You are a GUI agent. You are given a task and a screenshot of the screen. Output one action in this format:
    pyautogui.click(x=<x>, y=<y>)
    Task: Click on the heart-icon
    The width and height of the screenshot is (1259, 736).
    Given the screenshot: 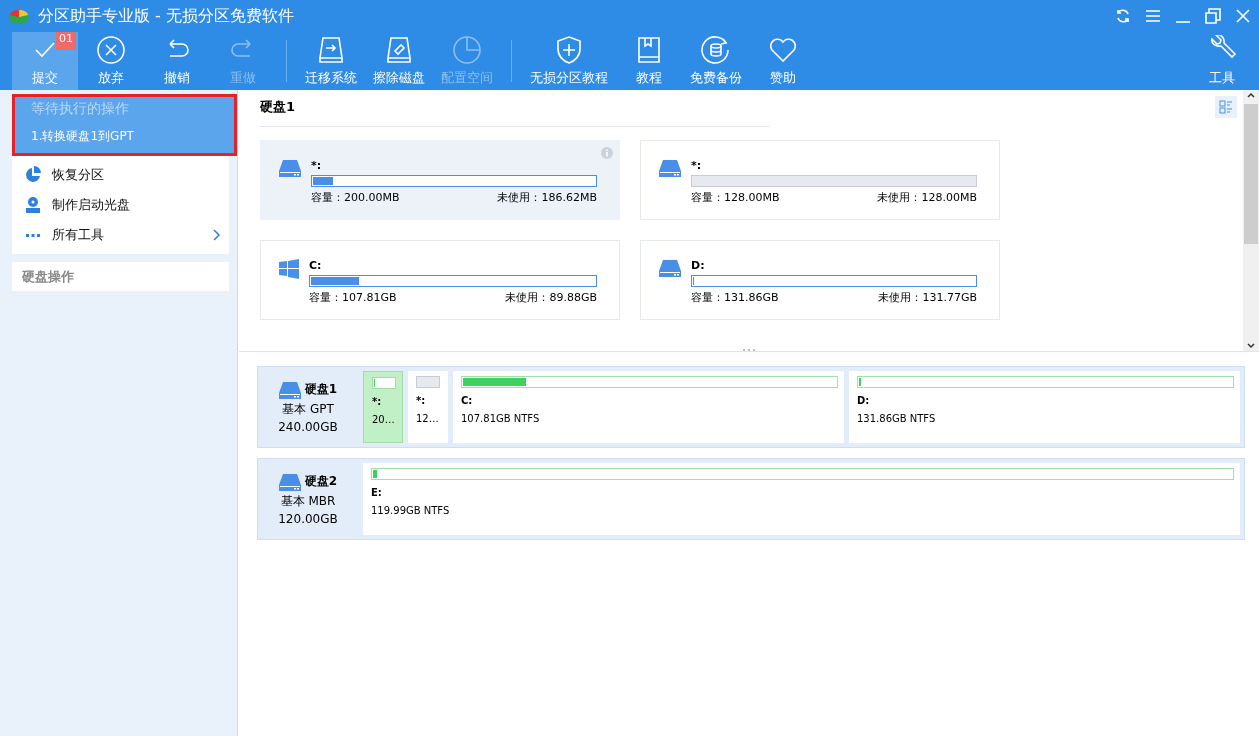 What is the action you would take?
    pyautogui.click(x=783, y=50)
    